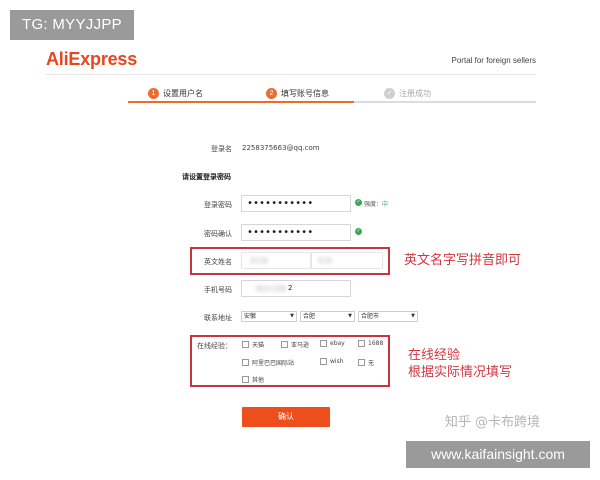 The height and width of the screenshot is (480, 600). What do you see at coordinates (271, 93) in the screenshot?
I see `step-number: 2` at bounding box center [271, 93].